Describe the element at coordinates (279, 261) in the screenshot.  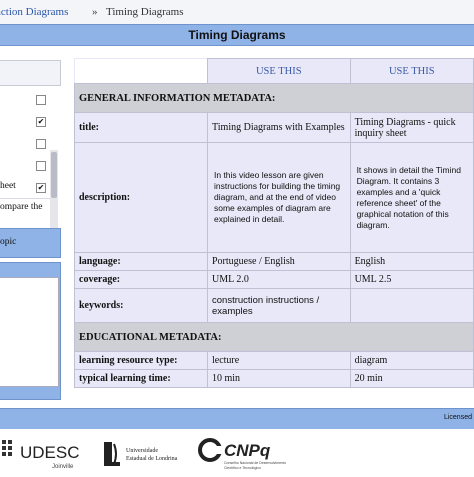
I see `language-value-1: Portuguese / English` at that location.